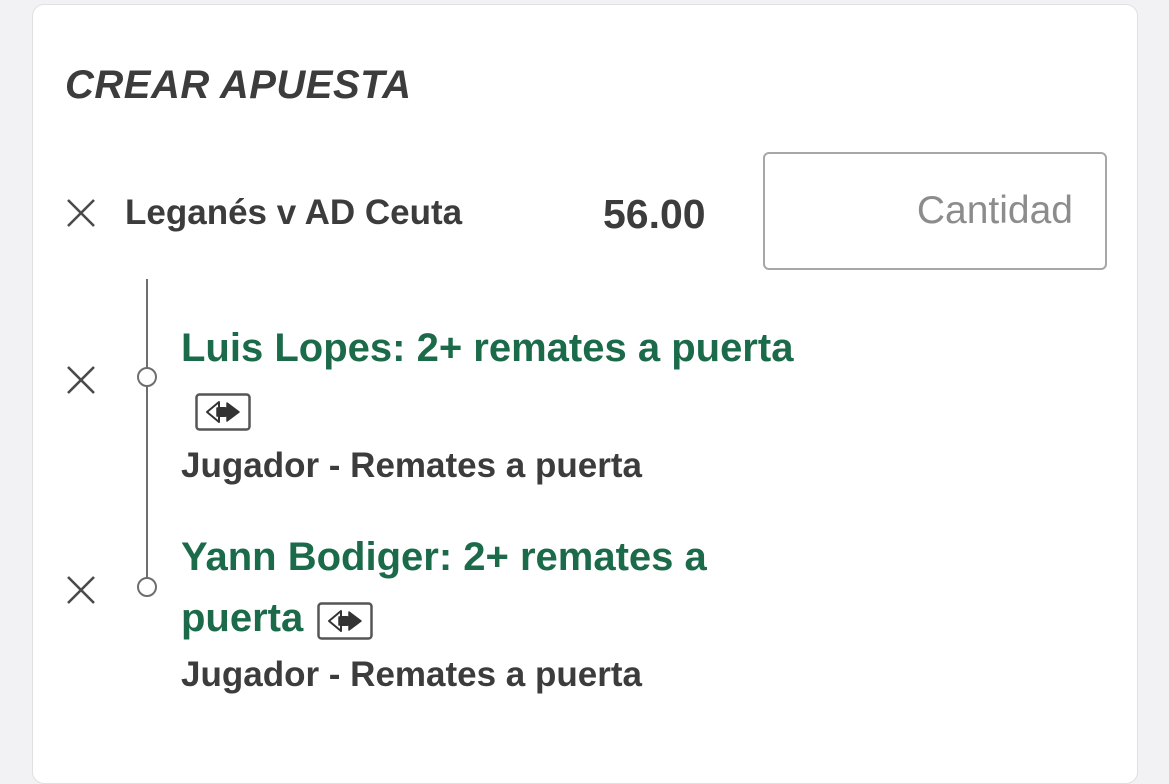  What do you see at coordinates (238, 85) in the screenshot?
I see `bet-builder-title: CREAR APUESTA` at bounding box center [238, 85].